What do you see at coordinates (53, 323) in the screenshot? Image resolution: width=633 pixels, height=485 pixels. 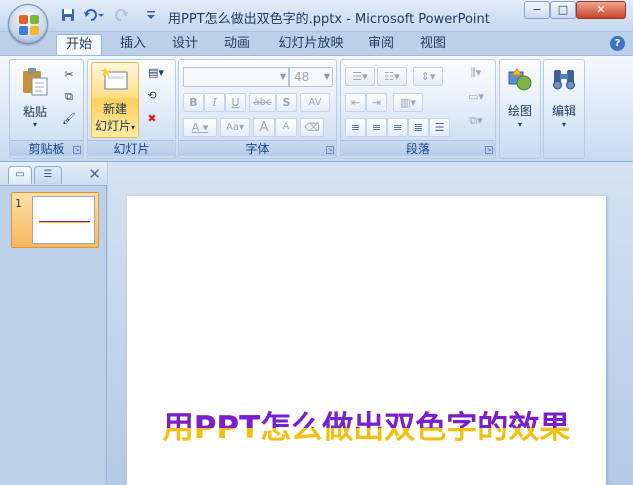 I see `slides-panel: ▭ ☰ ✕ 1` at bounding box center [53, 323].